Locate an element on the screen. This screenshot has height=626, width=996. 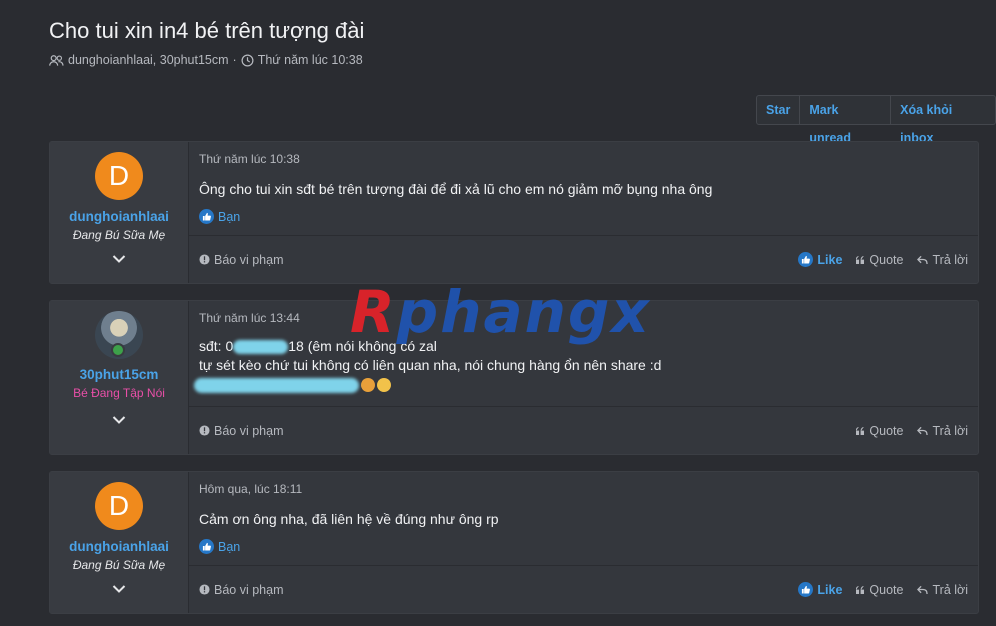
star-button: Star is located at coordinates (778, 110).